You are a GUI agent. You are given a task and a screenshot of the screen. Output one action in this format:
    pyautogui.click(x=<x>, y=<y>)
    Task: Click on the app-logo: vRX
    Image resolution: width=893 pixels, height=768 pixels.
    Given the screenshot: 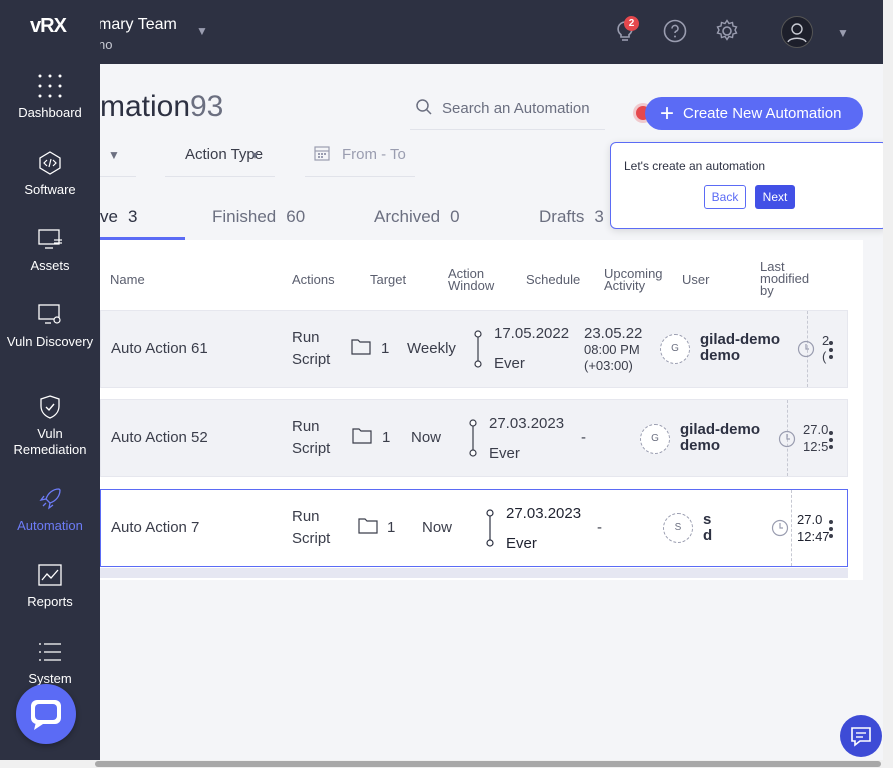 What is the action you would take?
    pyautogui.click(x=48, y=26)
    